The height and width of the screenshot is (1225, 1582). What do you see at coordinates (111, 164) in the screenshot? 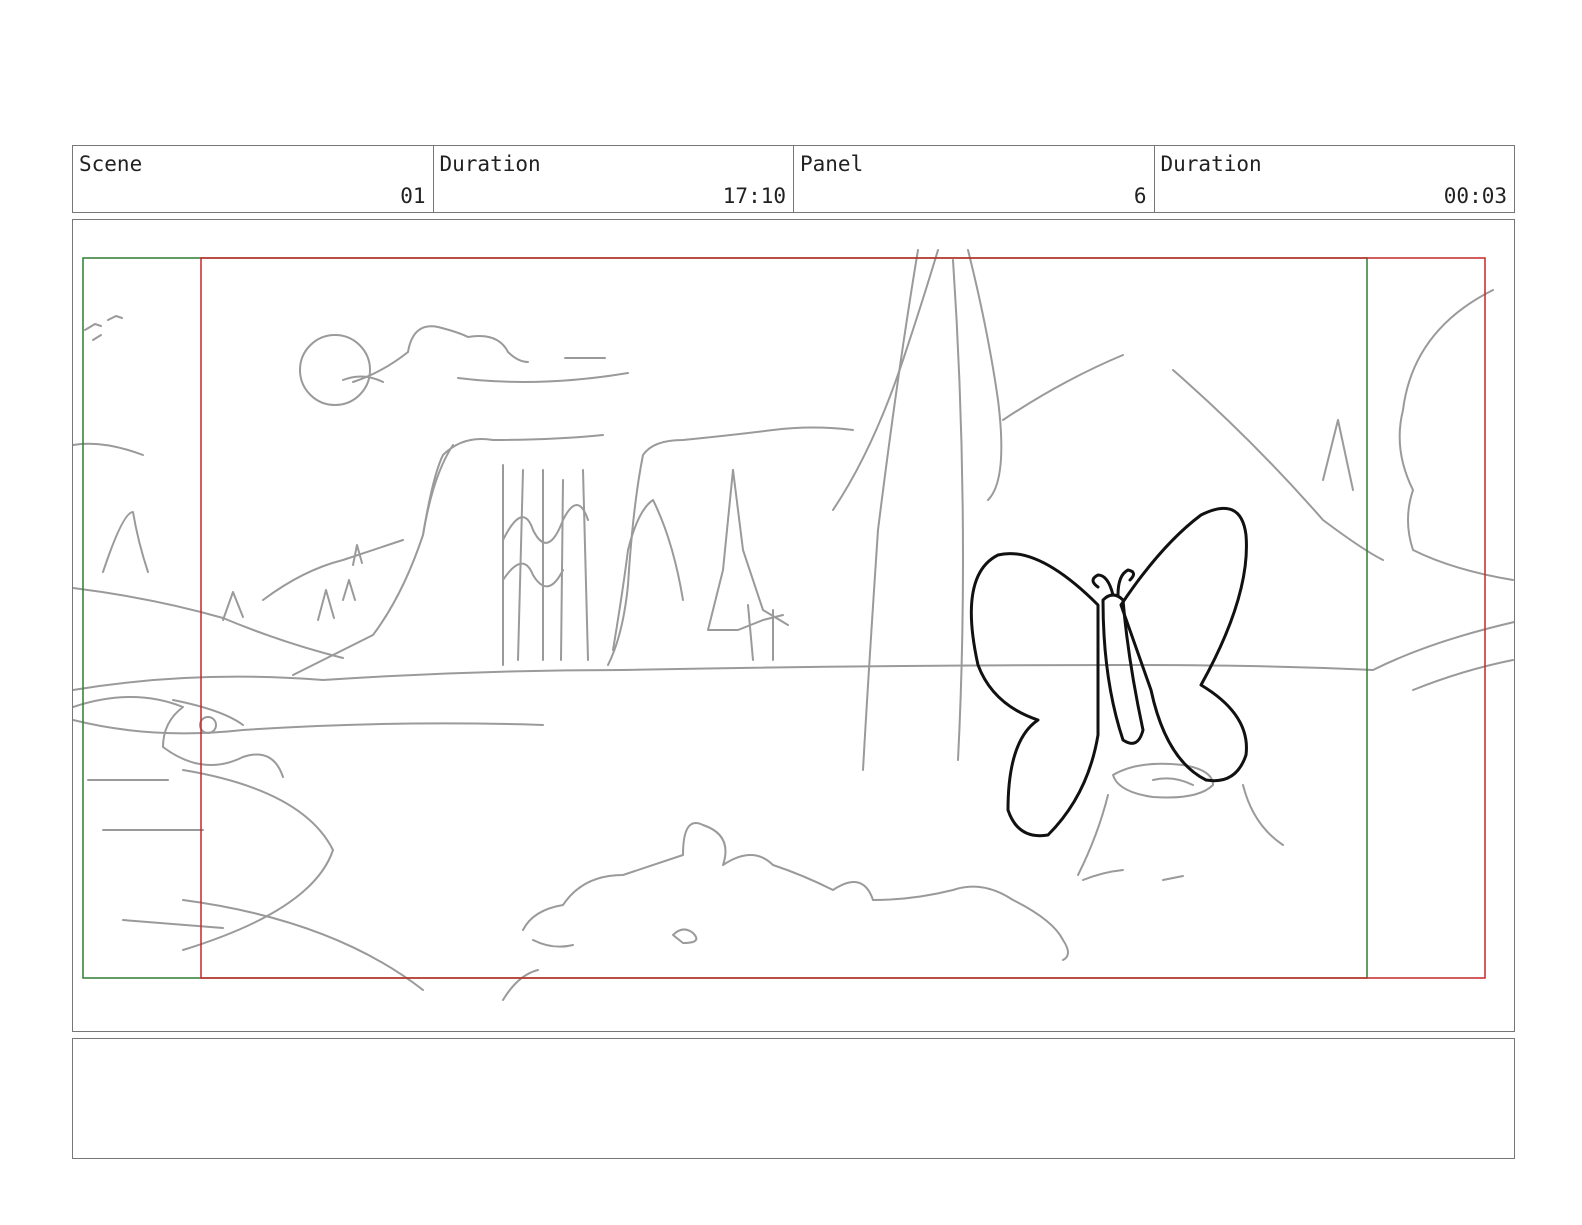
I see `scene-label: Scene` at bounding box center [111, 164].